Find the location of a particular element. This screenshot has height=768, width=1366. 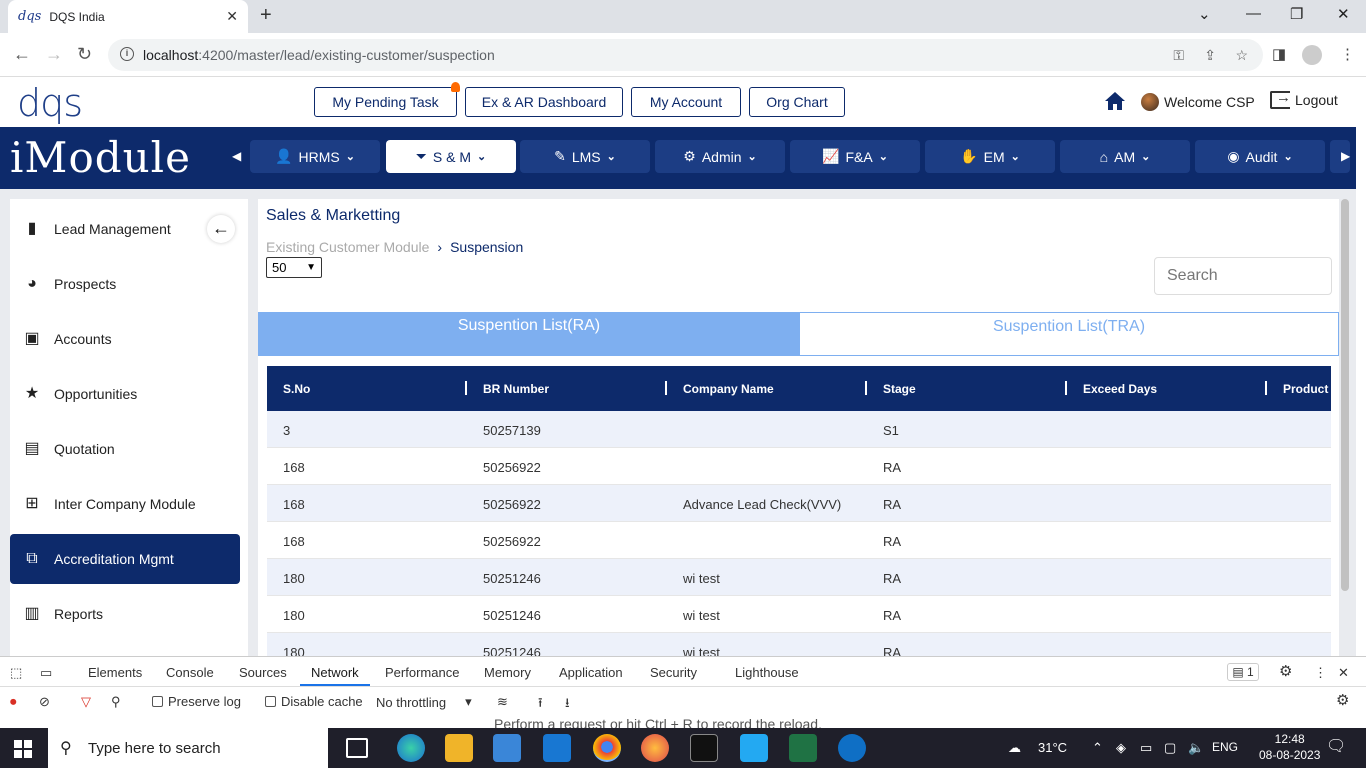

share-icon: ⇪ is located at coordinates (1210, 55).